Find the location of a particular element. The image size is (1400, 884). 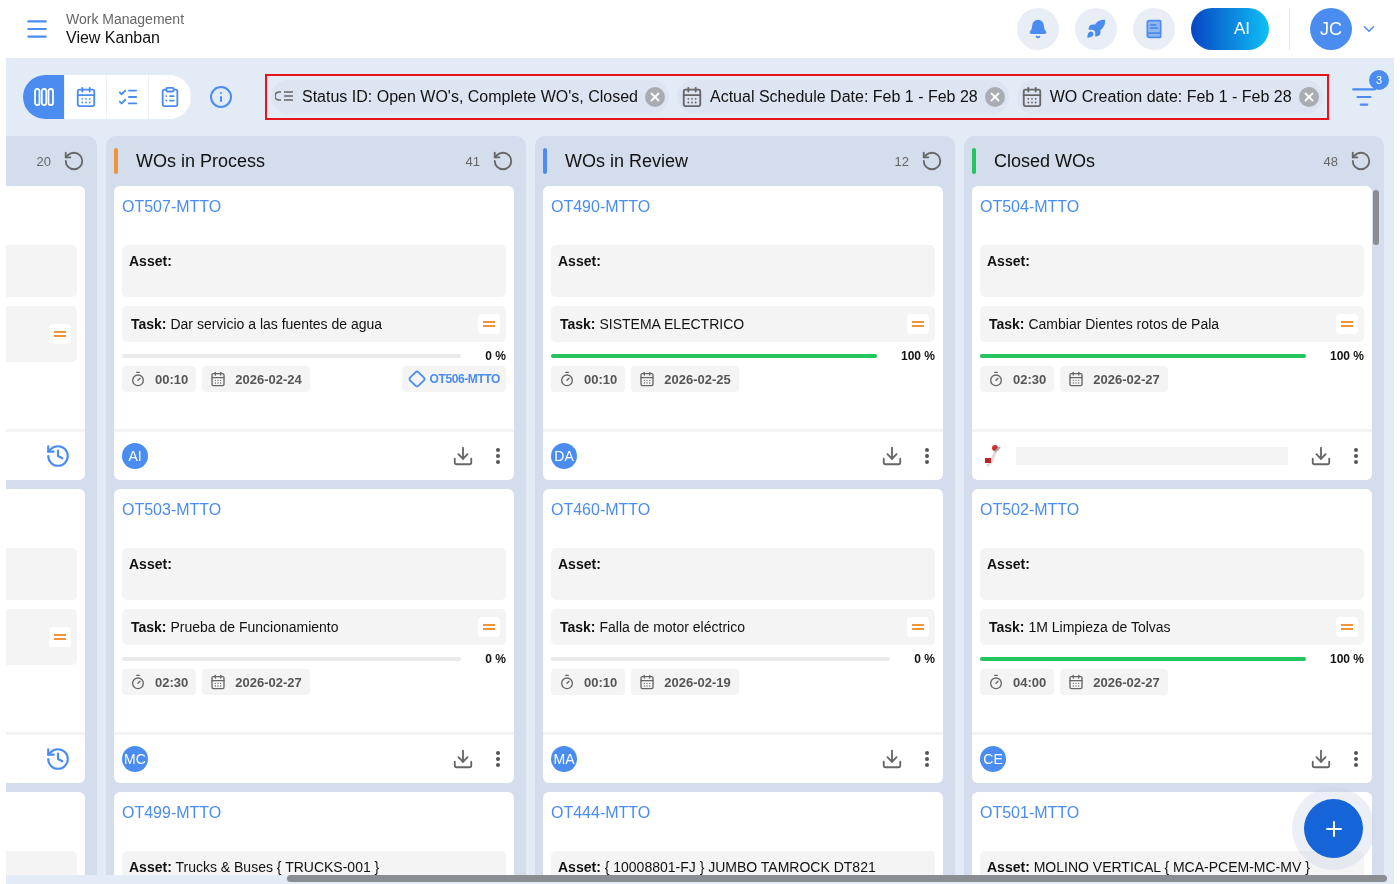

assignee-avatar: AI is located at coordinates (135, 456).